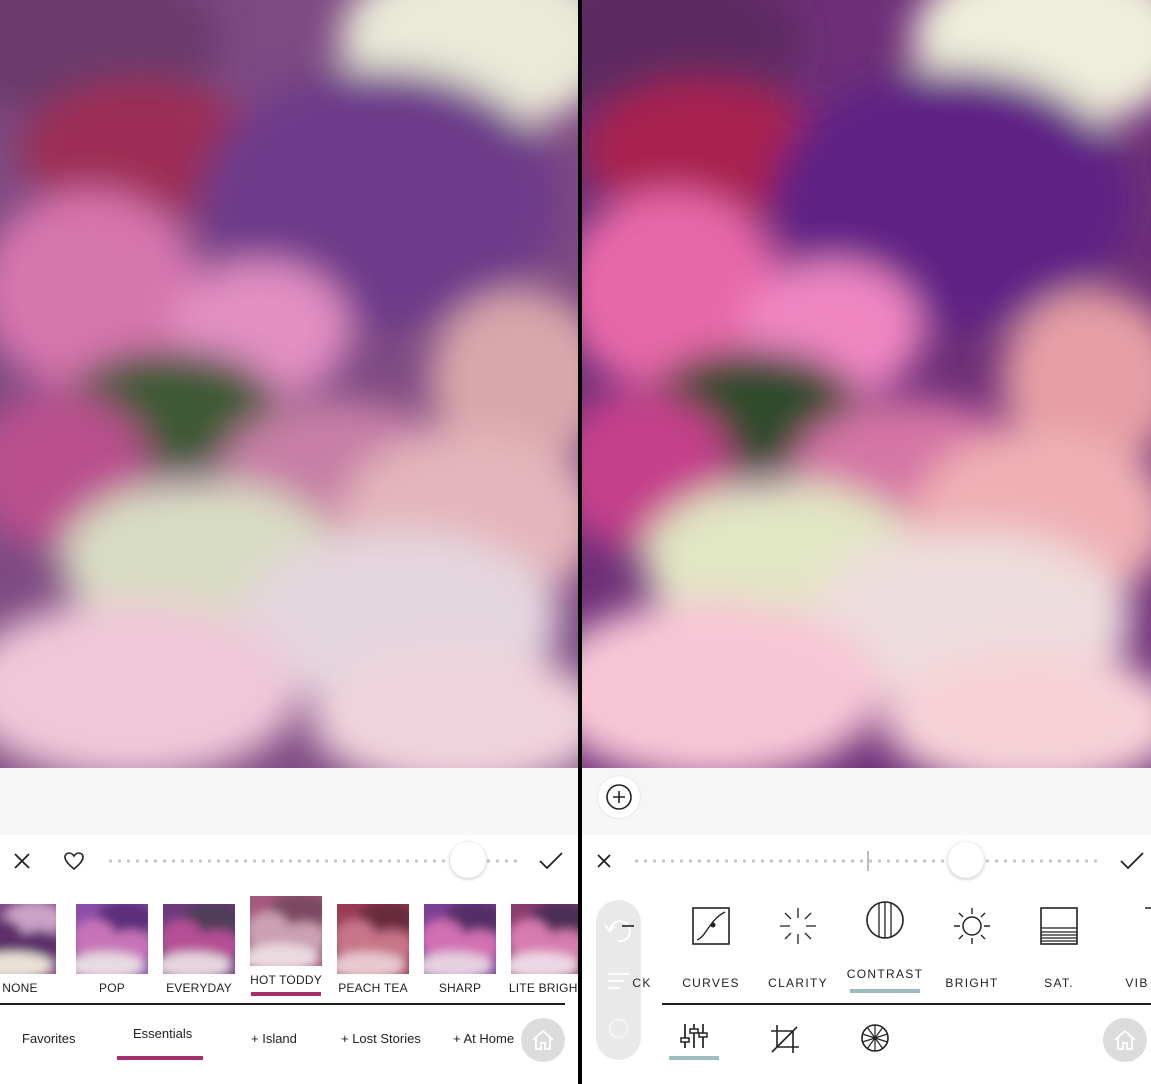 The width and height of the screenshot is (1151, 1084). What do you see at coordinates (1137, 983) in the screenshot?
I see `tool-label: VIB` at bounding box center [1137, 983].